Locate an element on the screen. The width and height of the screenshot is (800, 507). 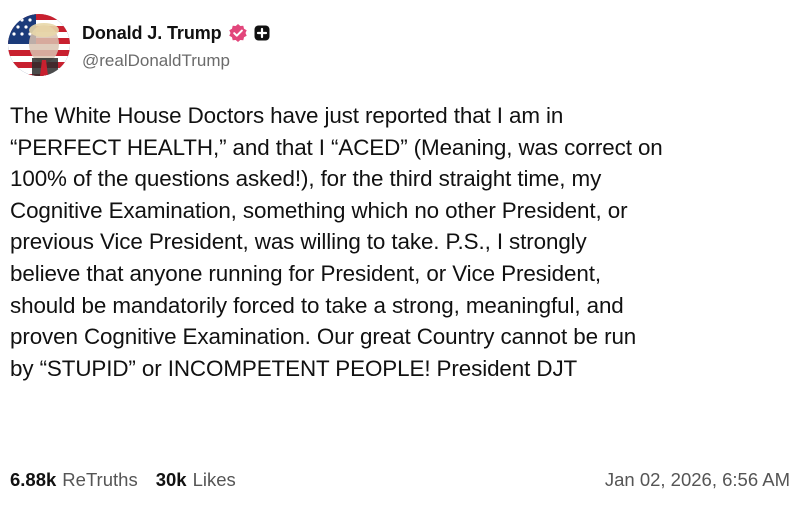
author-handle: @realDonaldTrump is located at coordinates (176, 61).